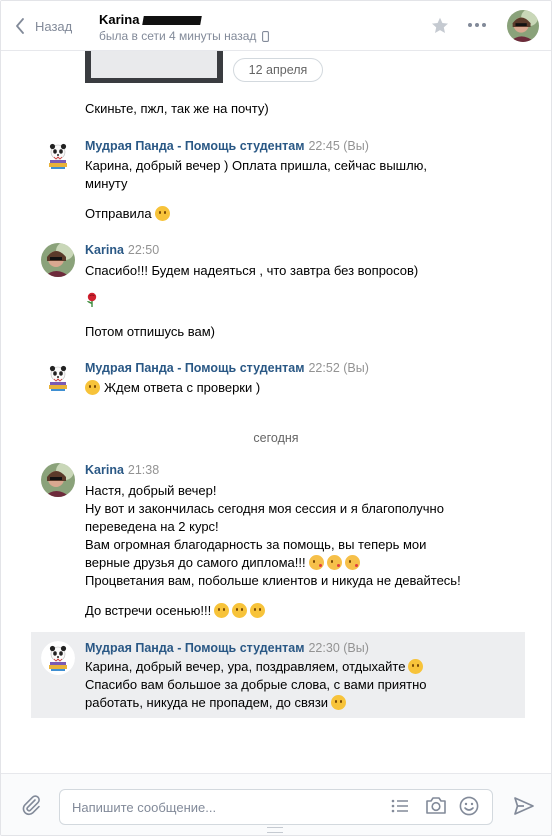  What do you see at coordinates (154, 67) in the screenshot?
I see `image-attachment` at bounding box center [154, 67].